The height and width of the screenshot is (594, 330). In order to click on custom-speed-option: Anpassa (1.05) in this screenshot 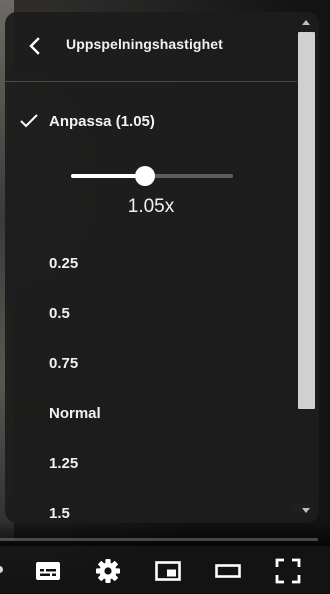, I will do `click(151, 122)`.